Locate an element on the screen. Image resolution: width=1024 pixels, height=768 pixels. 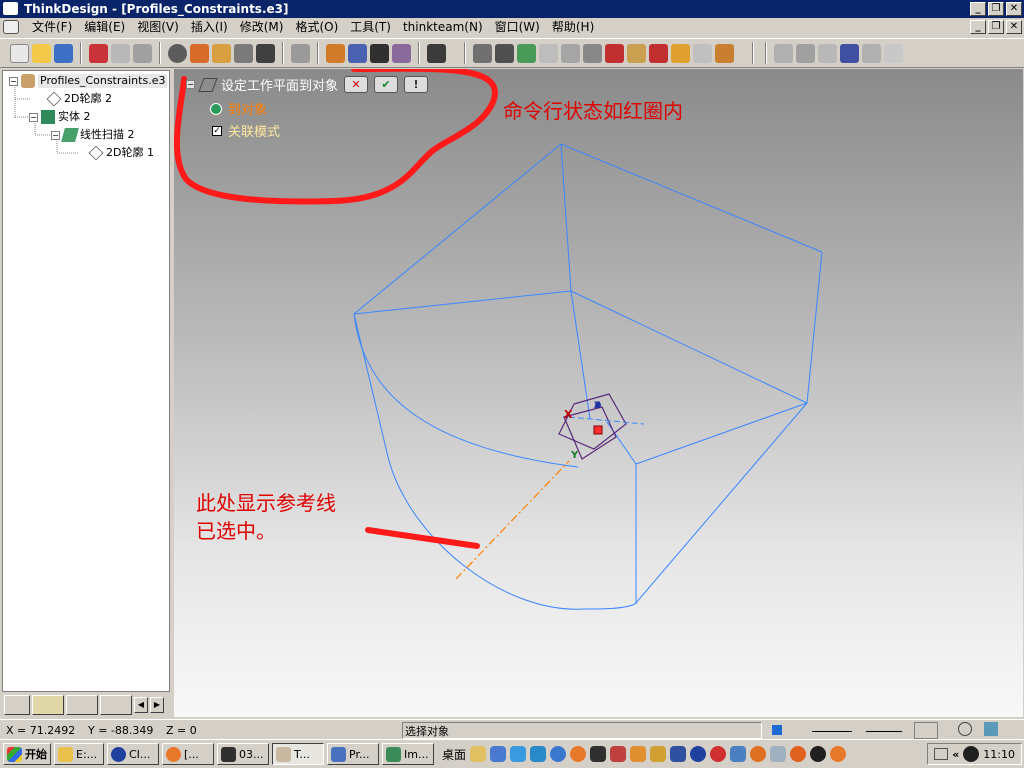
monitor-icon is located at coordinates (991, 729).